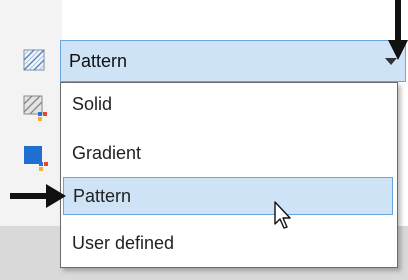  What do you see at coordinates (123, 242) in the screenshot?
I see `dropdown-item-label: User defined` at bounding box center [123, 242].